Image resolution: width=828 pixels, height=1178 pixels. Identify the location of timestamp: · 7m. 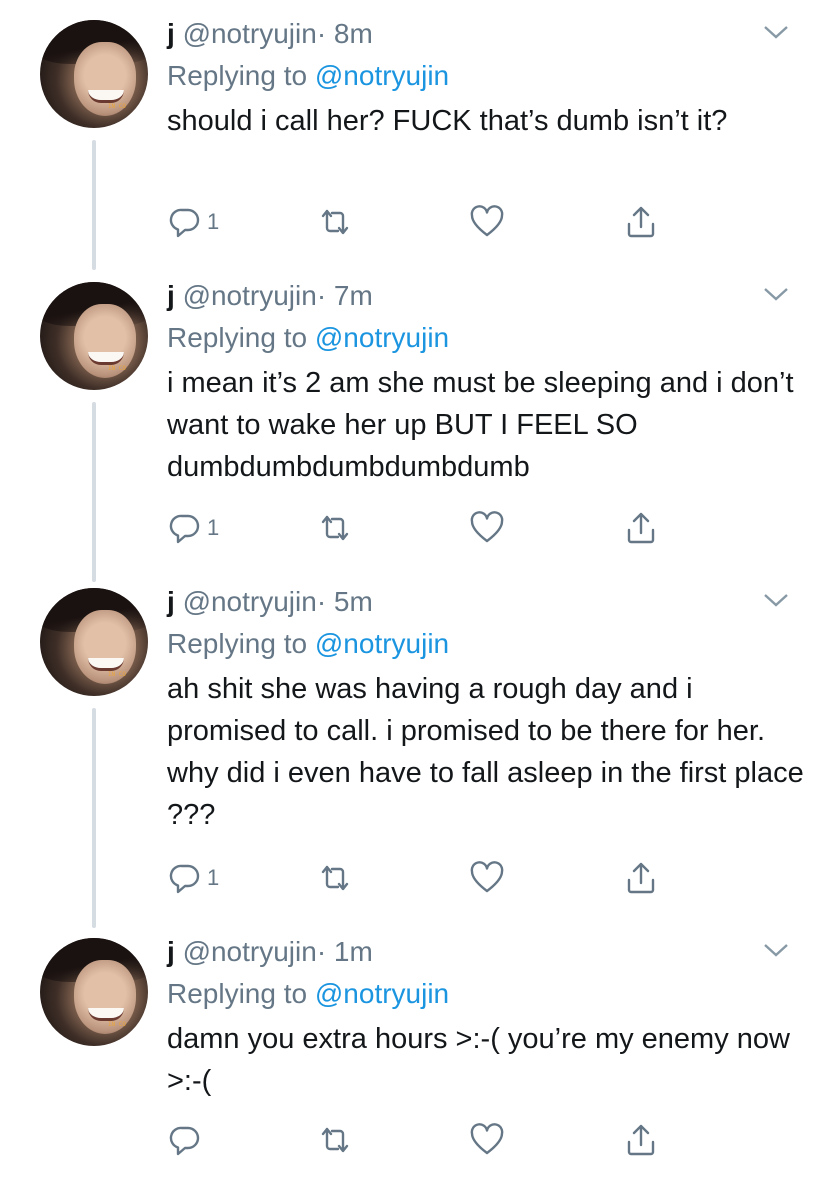
(345, 295).